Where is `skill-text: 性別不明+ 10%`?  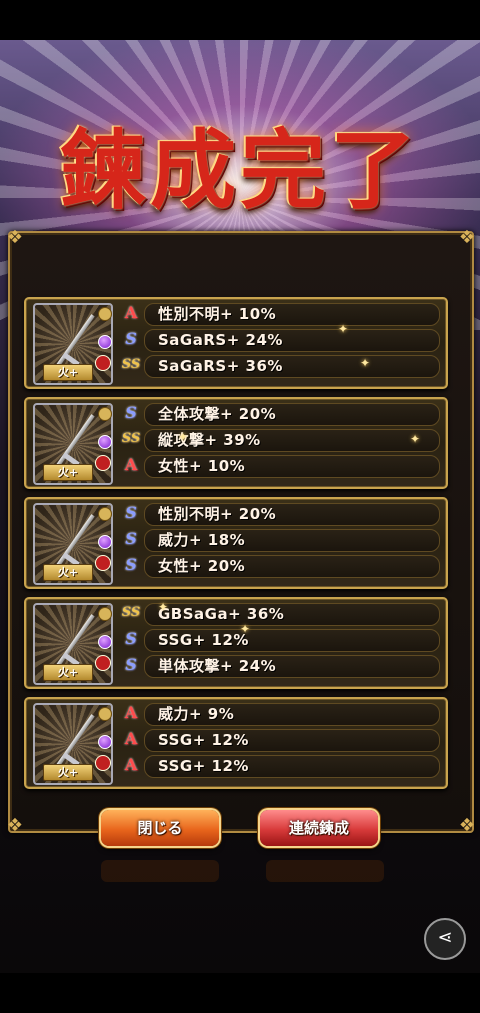
skill-text: 性別不明+ 10% is located at coordinates (217, 314).